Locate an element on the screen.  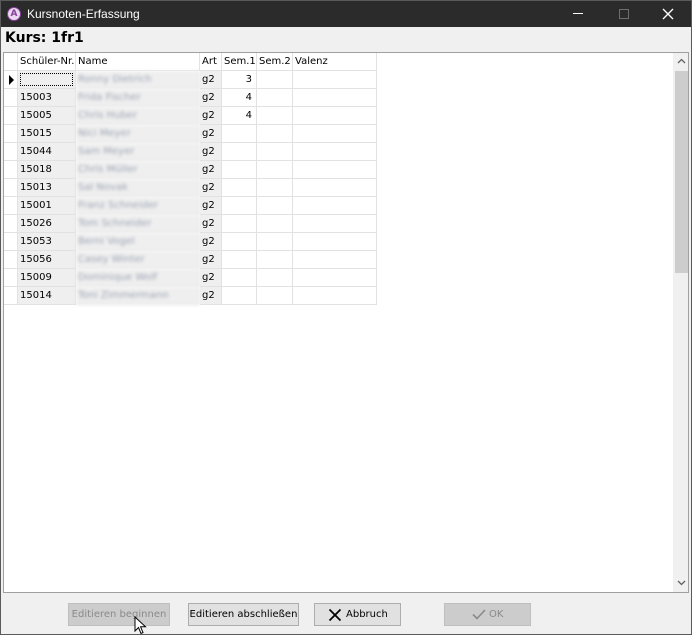
cell-name: Chris Müller is located at coordinates (138, 170).